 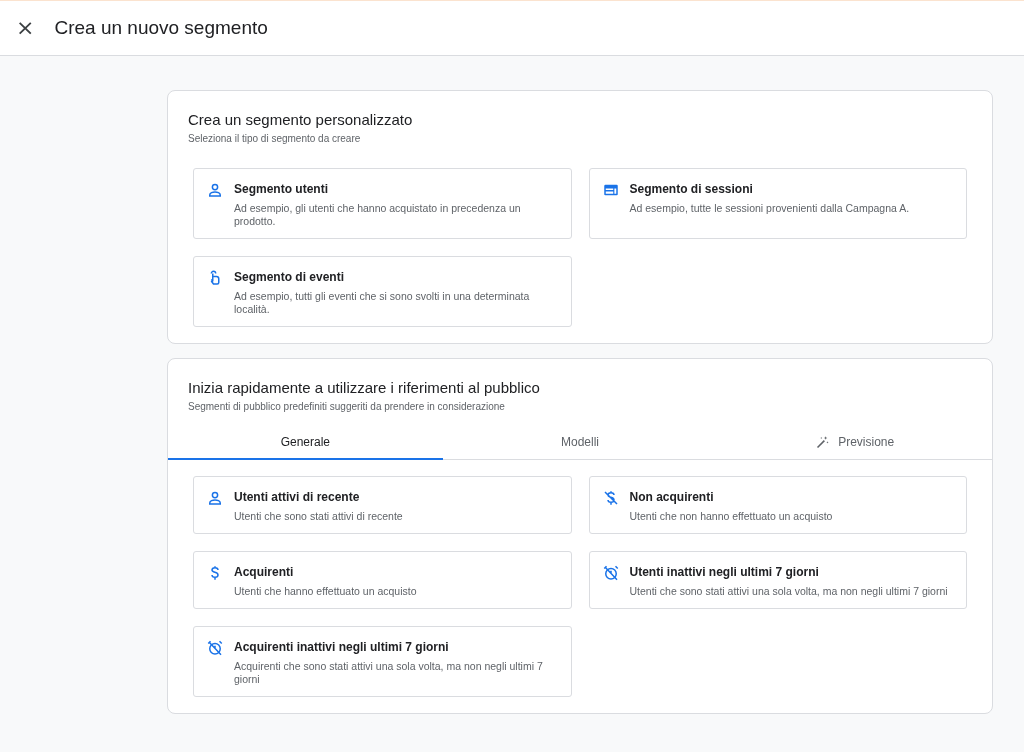 I want to click on card-title: Utenti inattivi negli ultimi 7 giorni, so click(x=724, y=572).